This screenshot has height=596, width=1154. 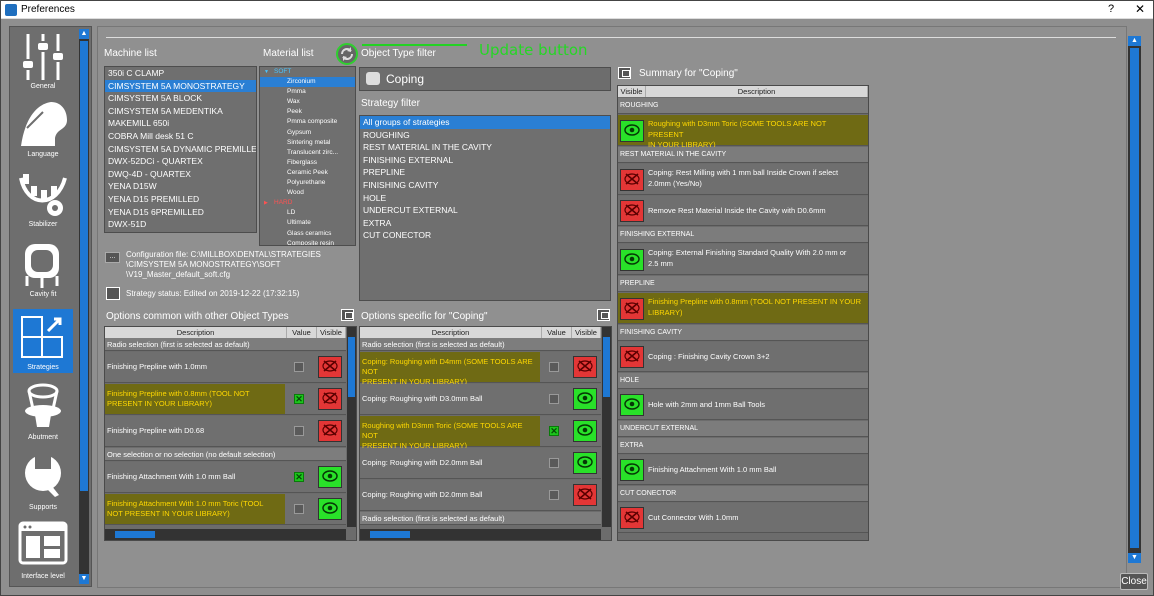 What do you see at coordinates (351, 427) in the screenshot?
I see `table-vscrollbar` at bounding box center [351, 427].